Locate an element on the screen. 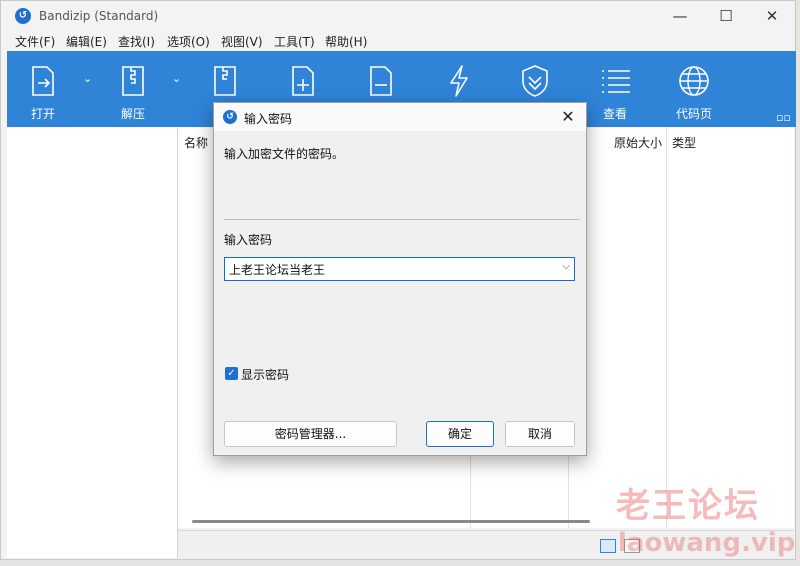 Image resolution: width=800 pixels, height=566 pixels. watermark-url: laowang.vip is located at coordinates (707, 543).